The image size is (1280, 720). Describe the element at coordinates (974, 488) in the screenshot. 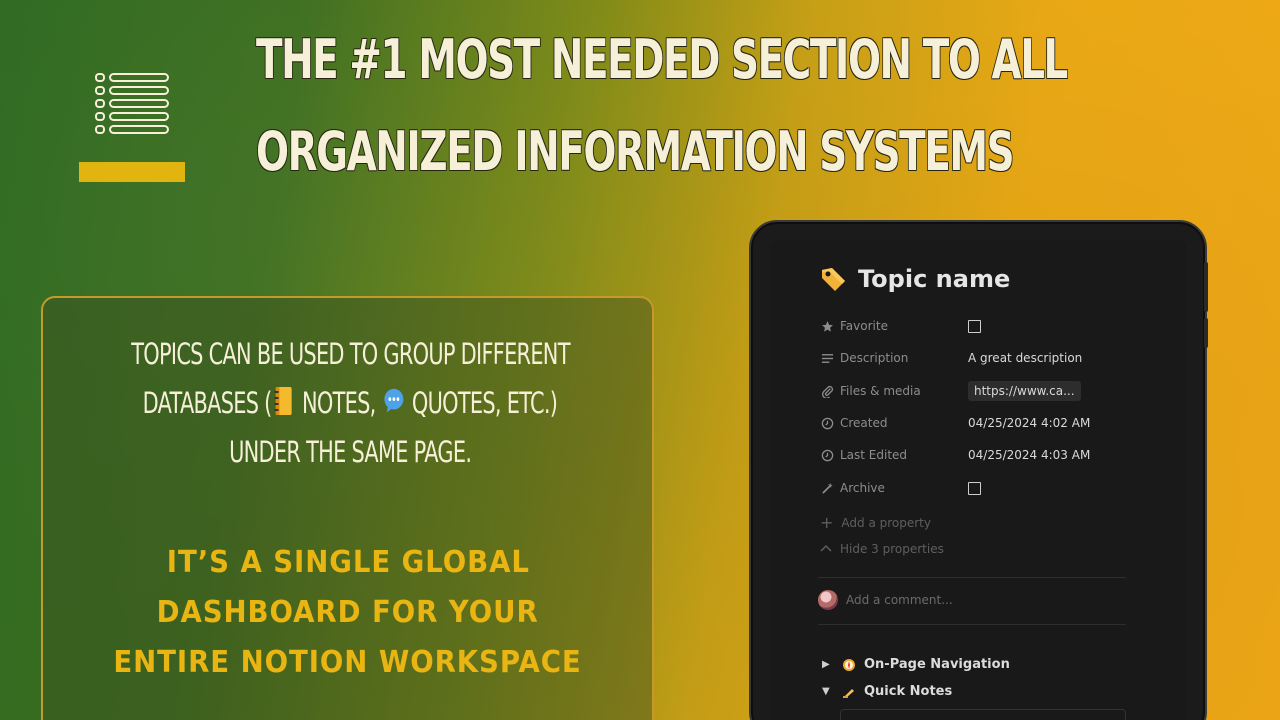

I see `archive-checkbox` at that location.